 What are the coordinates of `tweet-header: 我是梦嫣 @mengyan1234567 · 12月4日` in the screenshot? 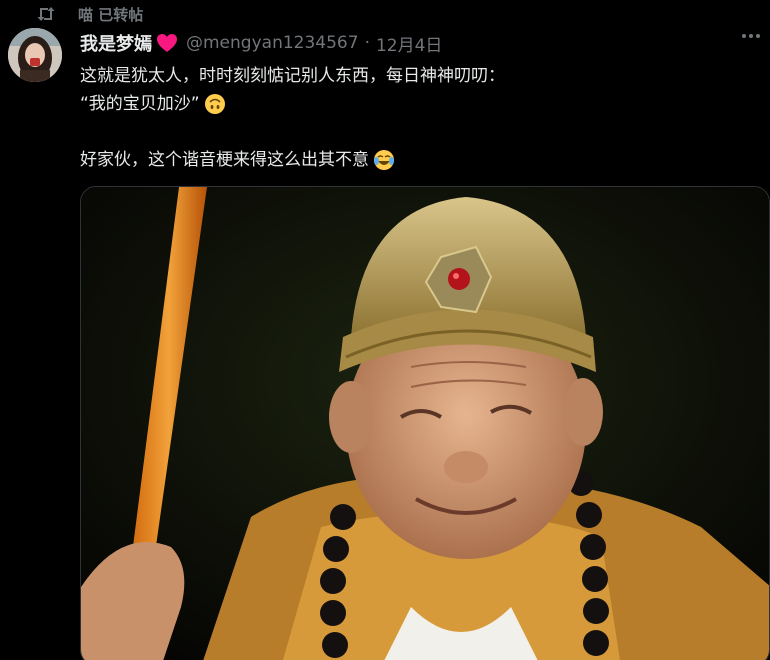 It's located at (261, 43).